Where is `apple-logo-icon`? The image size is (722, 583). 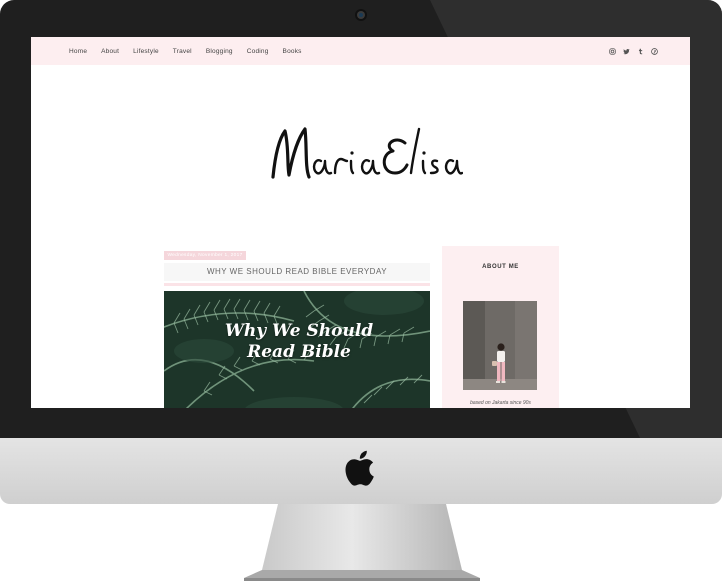 apple-logo-icon is located at coordinates (359, 468).